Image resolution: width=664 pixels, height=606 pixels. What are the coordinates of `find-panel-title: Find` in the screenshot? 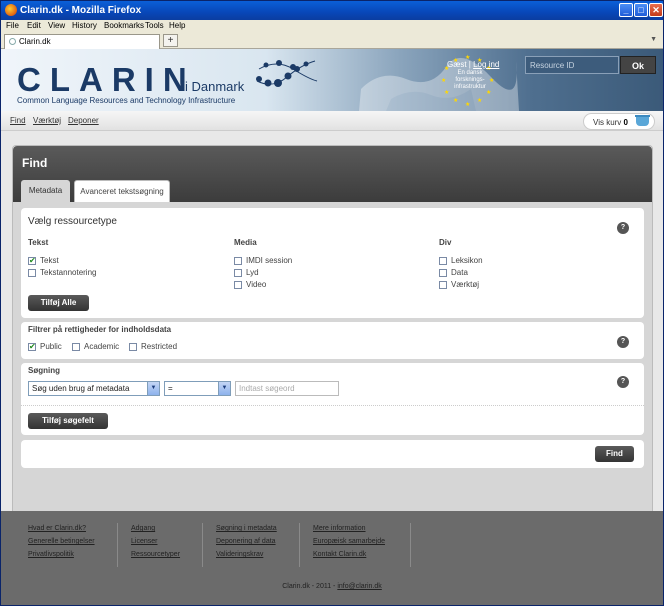 It's located at (35, 163).